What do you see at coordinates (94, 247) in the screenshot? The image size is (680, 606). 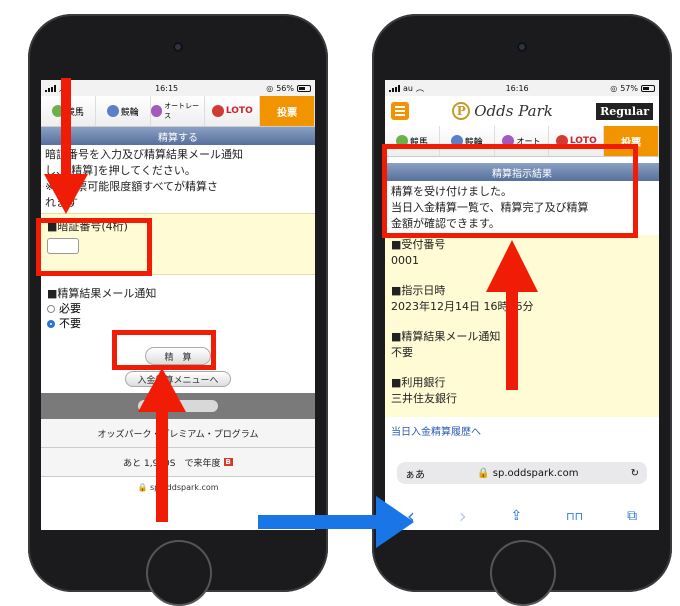 I see `highlight-pin-box` at bounding box center [94, 247].